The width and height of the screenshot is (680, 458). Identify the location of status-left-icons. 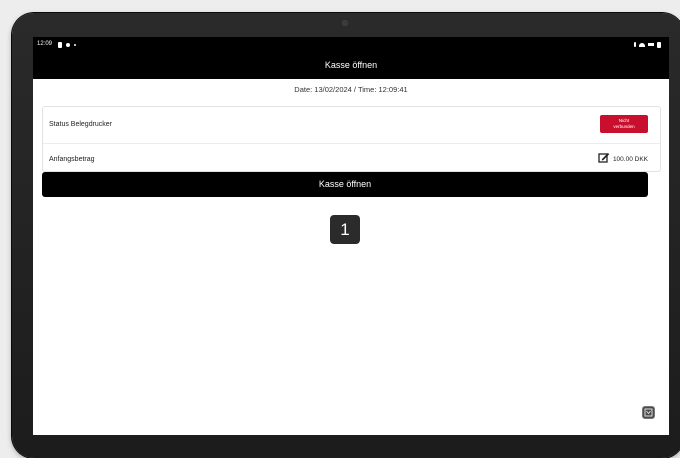
(67, 44).